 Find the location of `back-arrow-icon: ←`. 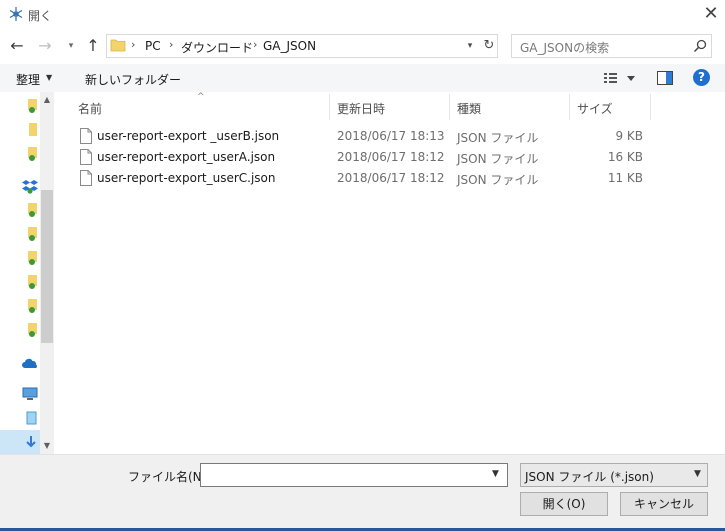

back-arrow-icon: ← is located at coordinates (17, 46).